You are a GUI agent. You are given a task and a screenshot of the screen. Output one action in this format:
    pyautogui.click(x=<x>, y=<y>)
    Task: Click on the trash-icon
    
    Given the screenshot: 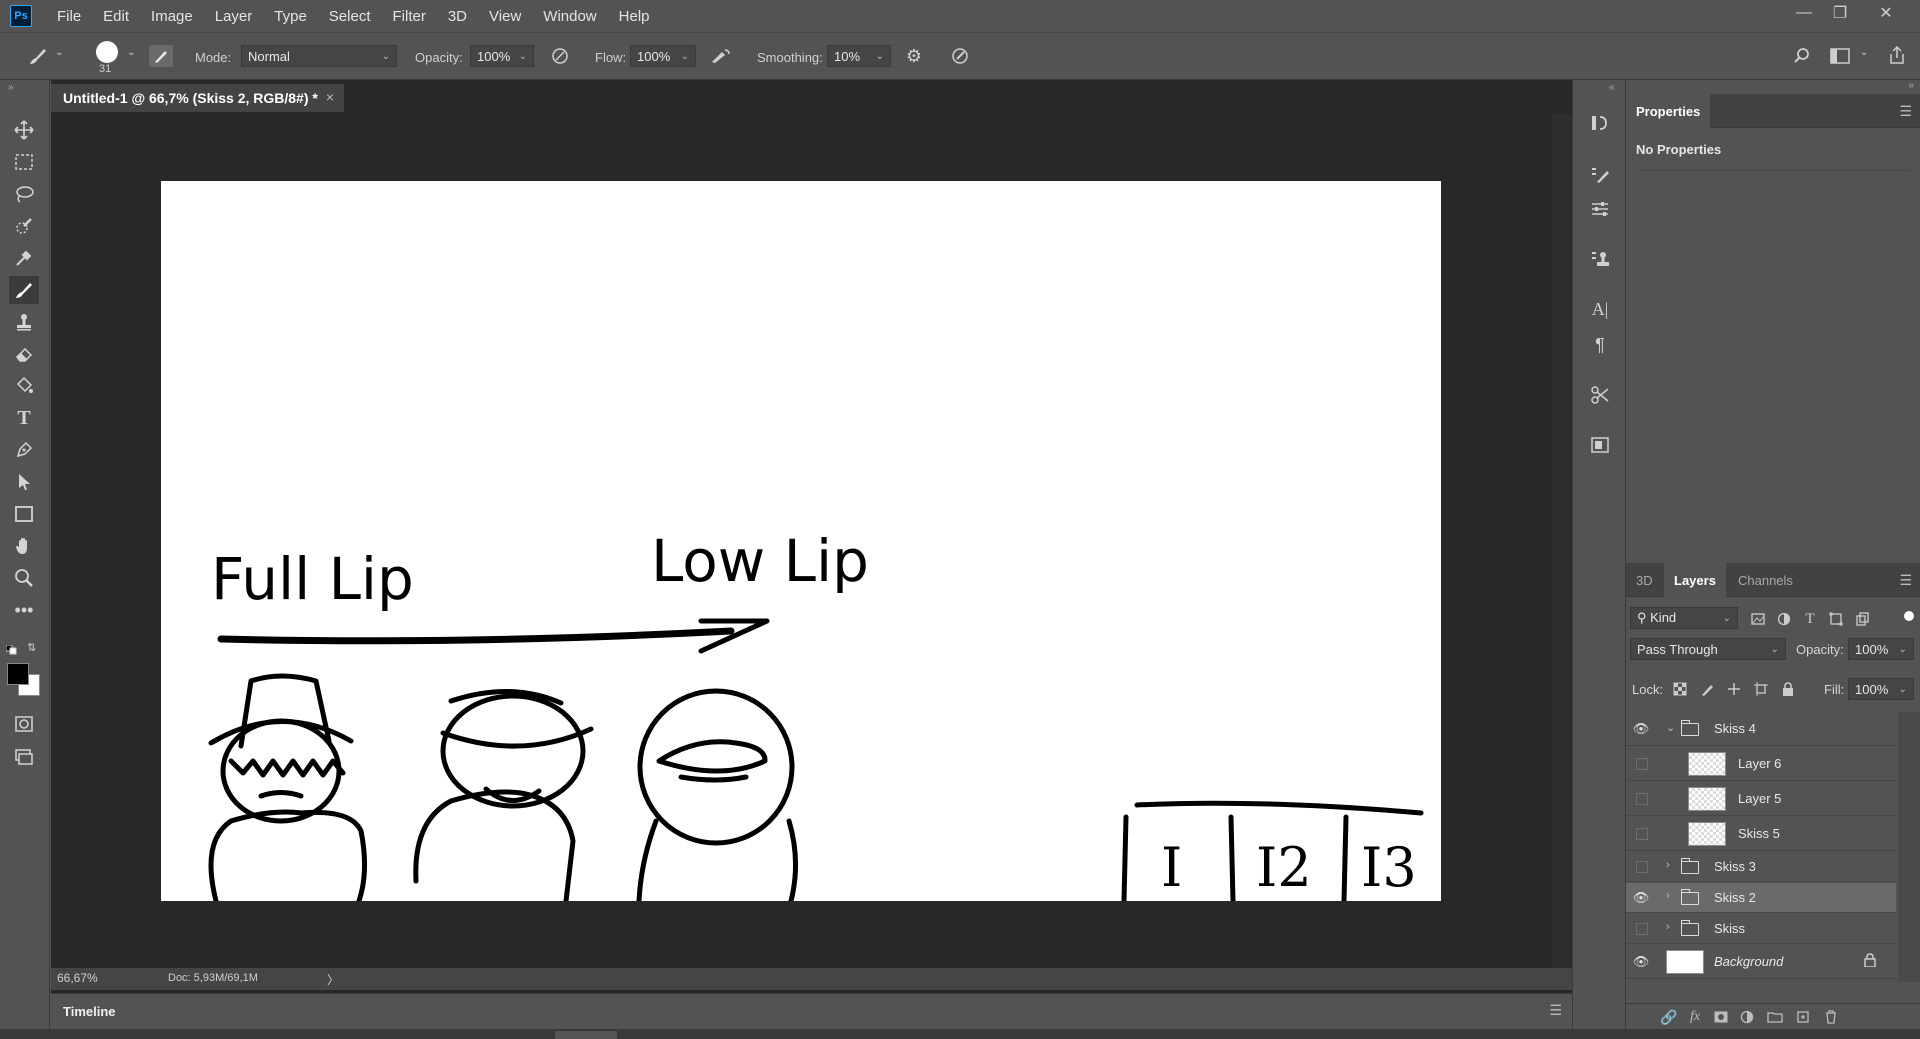 What is the action you would take?
    pyautogui.click(x=1831, y=1017)
    